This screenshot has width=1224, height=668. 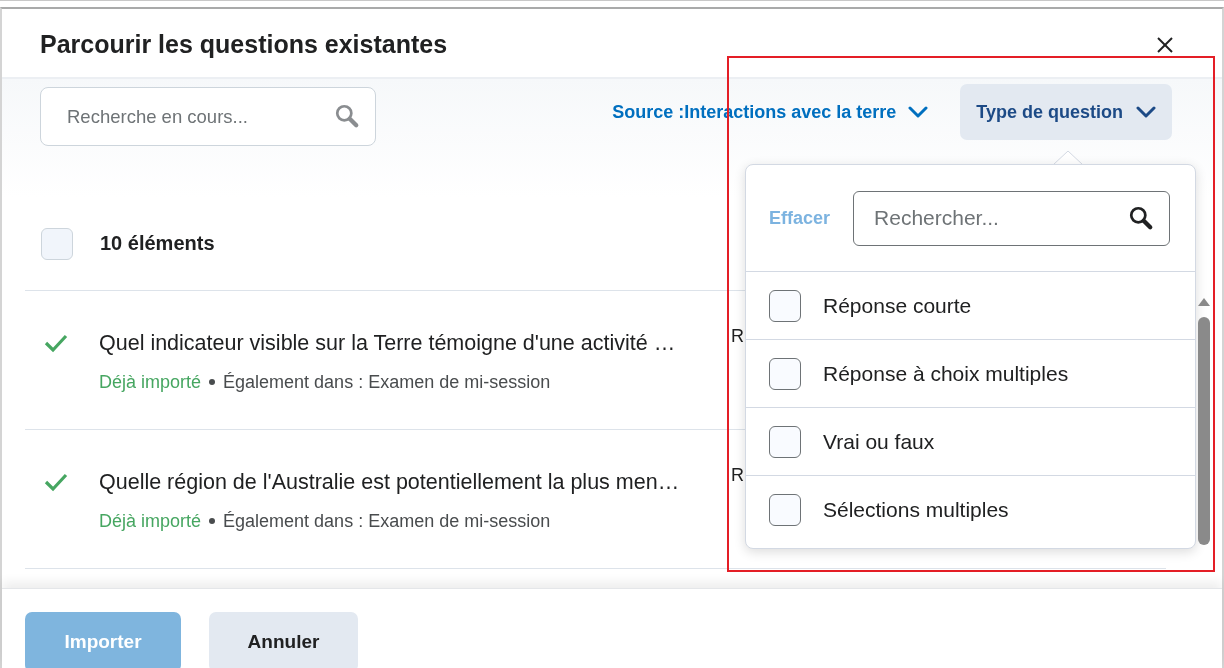 What do you see at coordinates (897, 305) in the screenshot?
I see `option-label: Réponse courte` at bounding box center [897, 305].